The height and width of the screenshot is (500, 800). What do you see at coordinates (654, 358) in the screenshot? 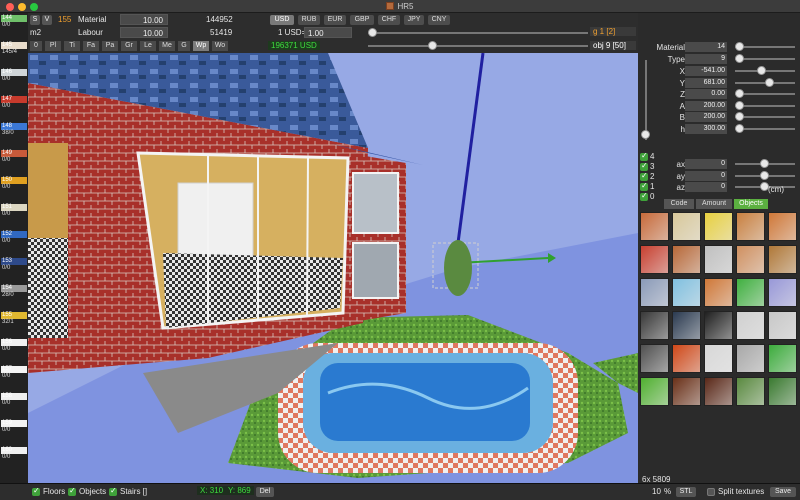
I see `washer-icon` at bounding box center [654, 358].